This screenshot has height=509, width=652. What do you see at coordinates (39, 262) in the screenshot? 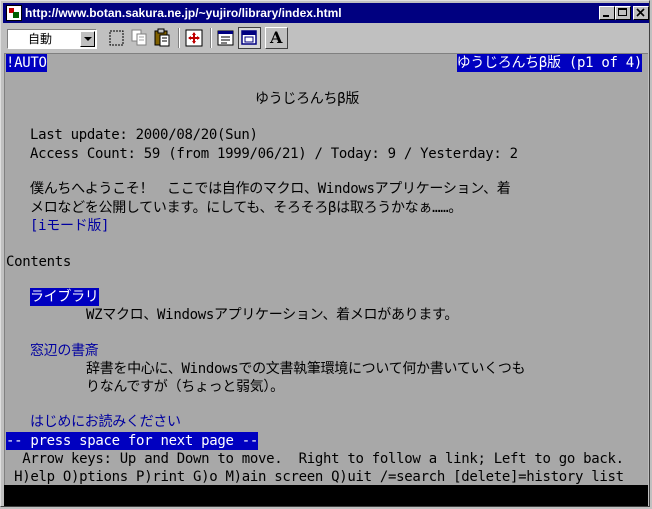
I see `contents-heading: Contents` at bounding box center [39, 262].